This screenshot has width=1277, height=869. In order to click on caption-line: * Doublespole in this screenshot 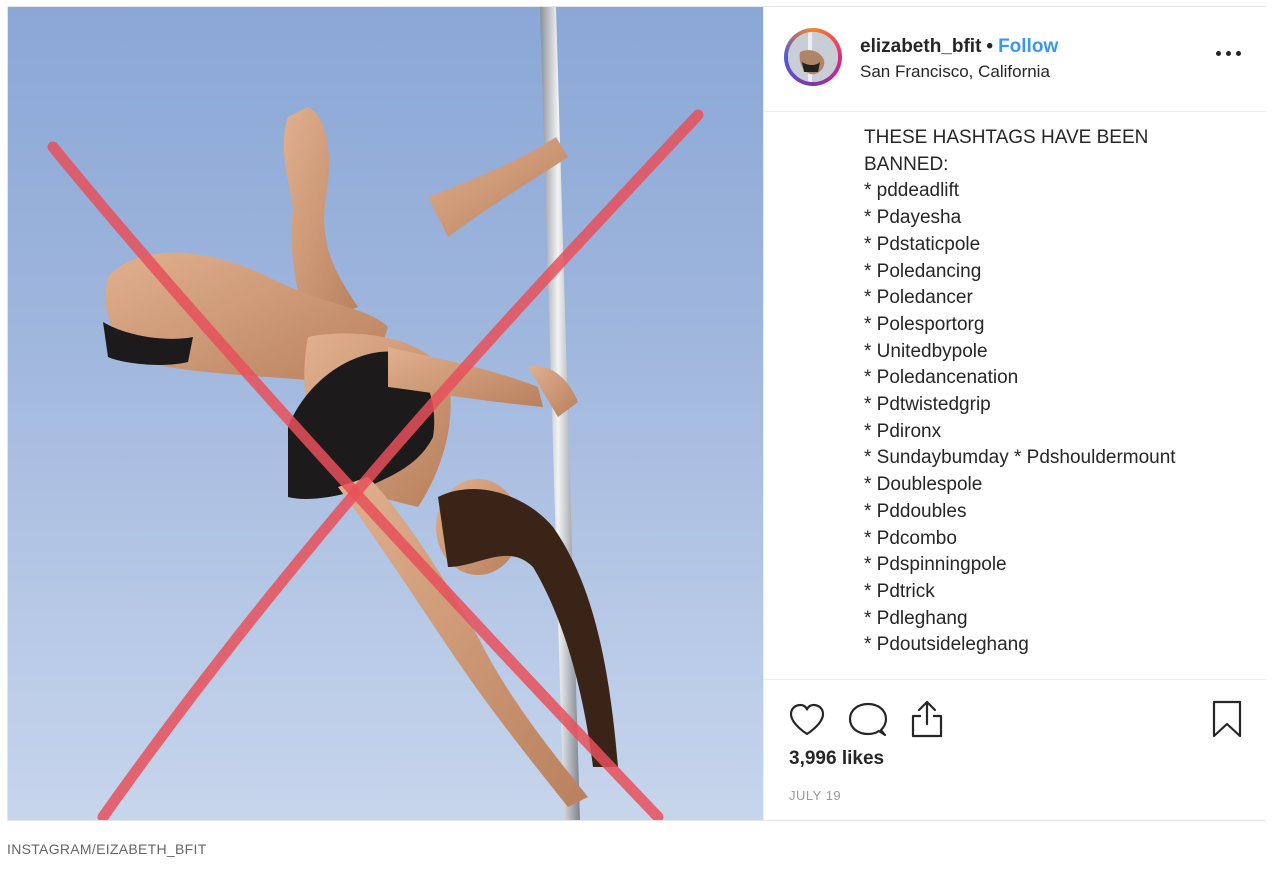, I will do `click(923, 485)`.